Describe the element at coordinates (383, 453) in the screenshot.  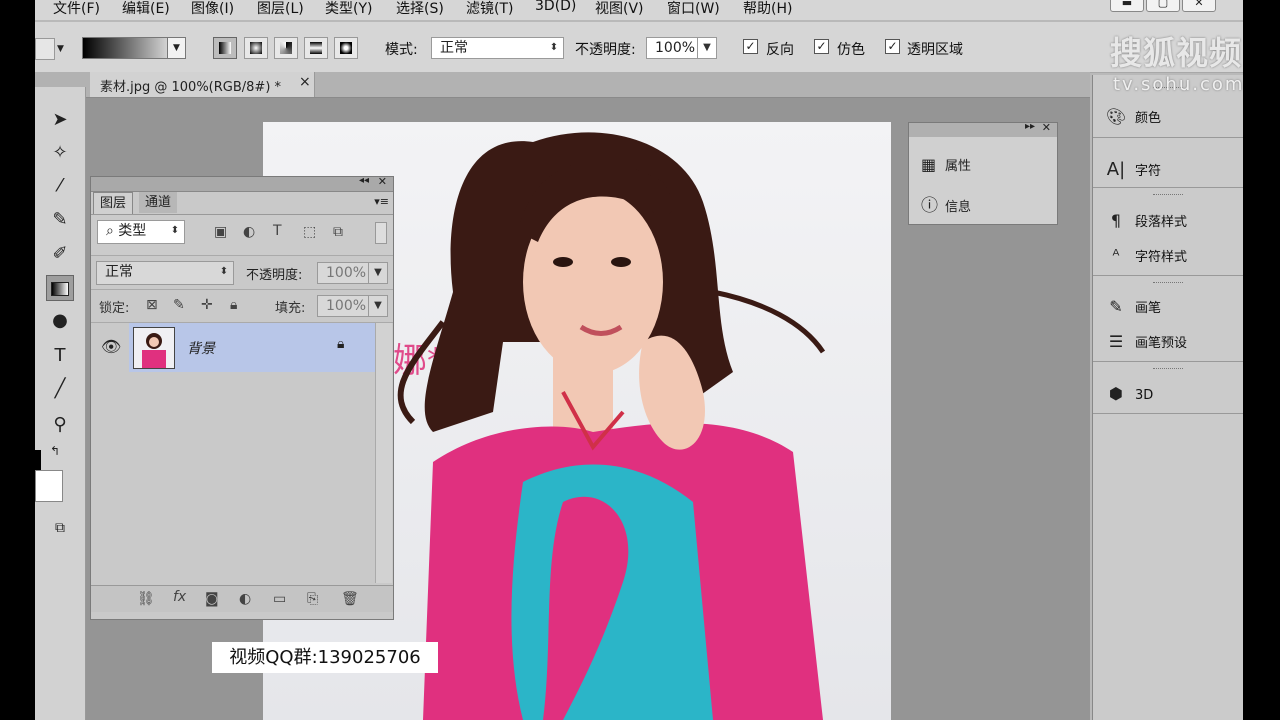
I see `layers-scrollbar` at that location.